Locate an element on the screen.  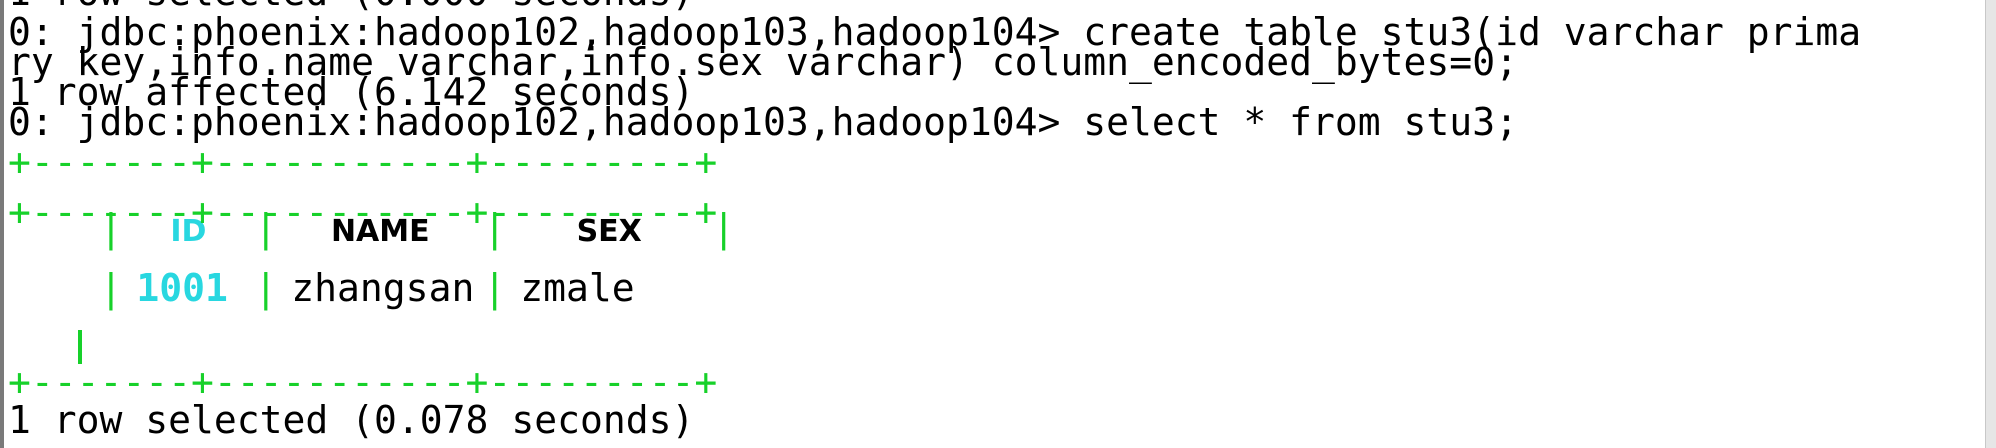
cell-id: 1001 is located at coordinates (182, 288).